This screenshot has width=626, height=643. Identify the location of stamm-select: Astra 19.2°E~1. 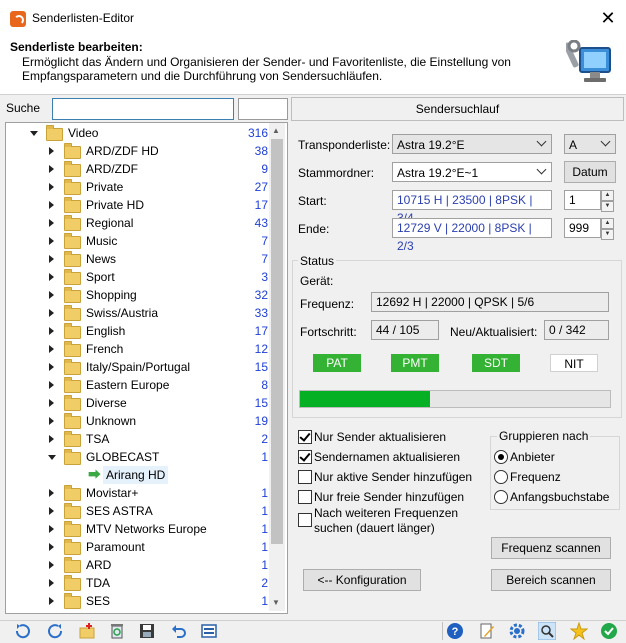
(472, 172).